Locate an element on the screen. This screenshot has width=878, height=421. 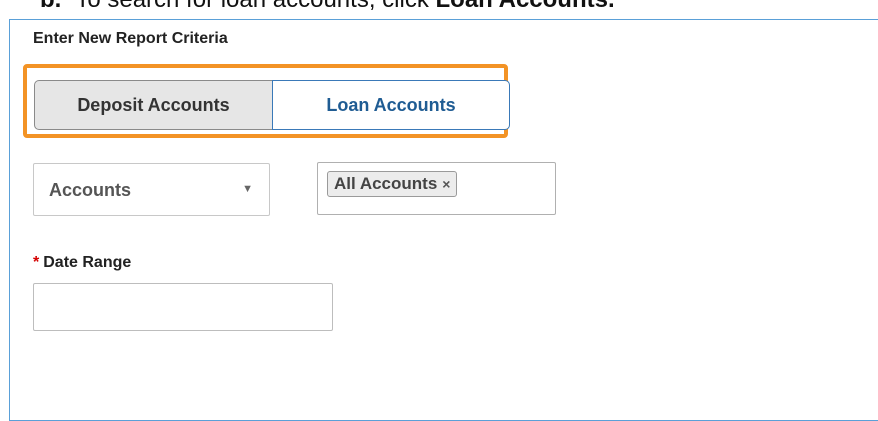
deposit-accounts-label: Deposit Accounts is located at coordinates (153, 104).